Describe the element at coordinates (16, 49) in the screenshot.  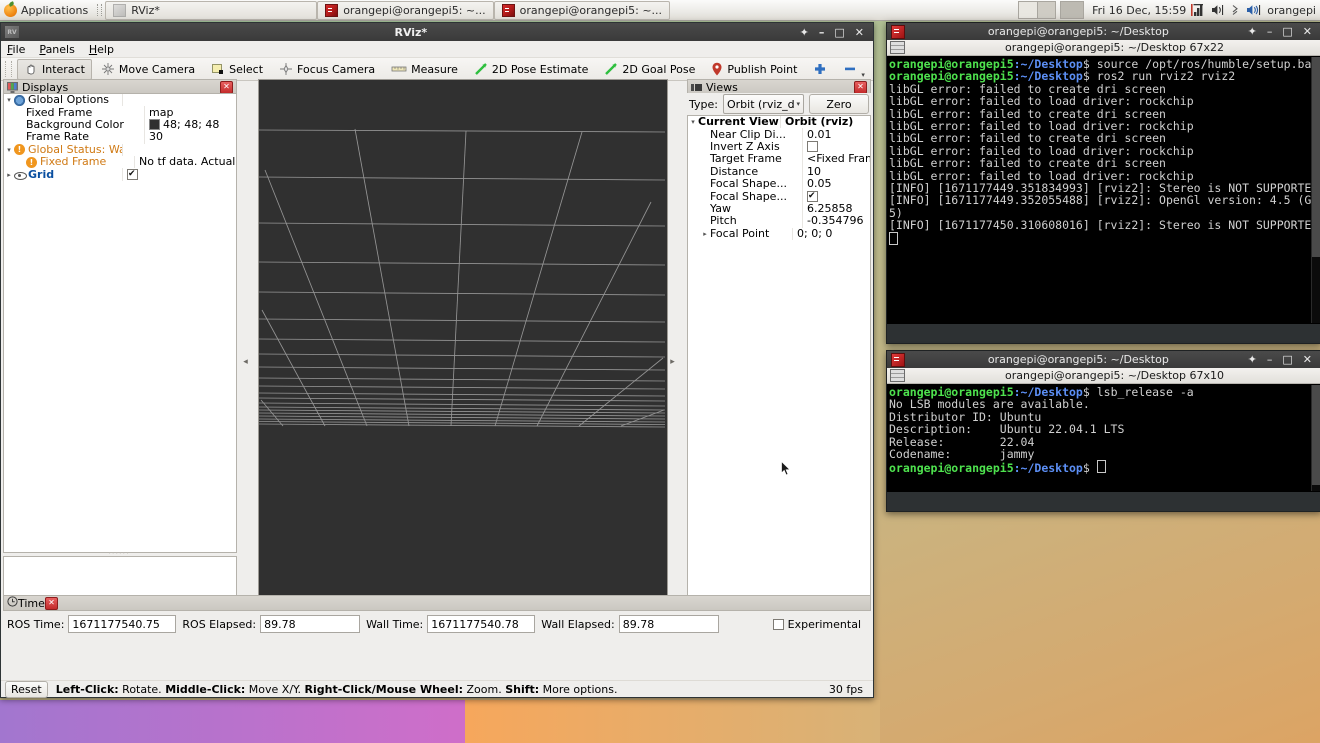
I see `menu-file: File` at that location.